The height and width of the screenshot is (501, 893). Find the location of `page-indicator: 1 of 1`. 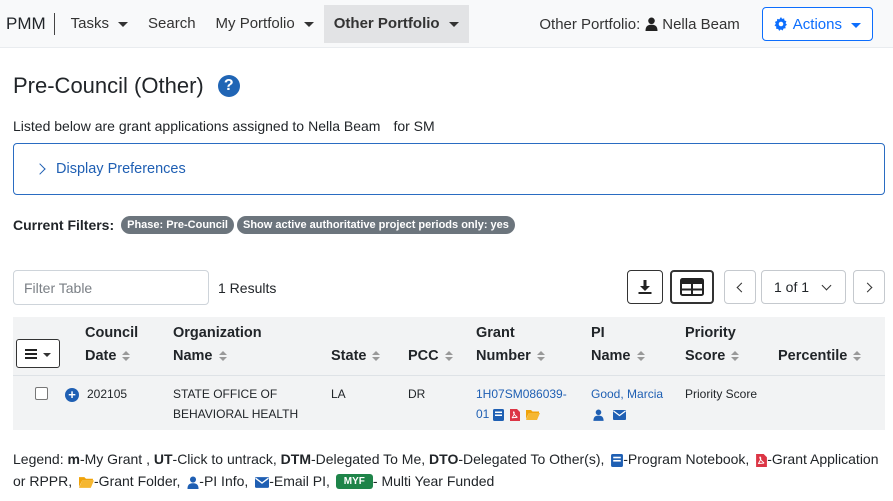

page-indicator: 1 of 1 is located at coordinates (792, 287).